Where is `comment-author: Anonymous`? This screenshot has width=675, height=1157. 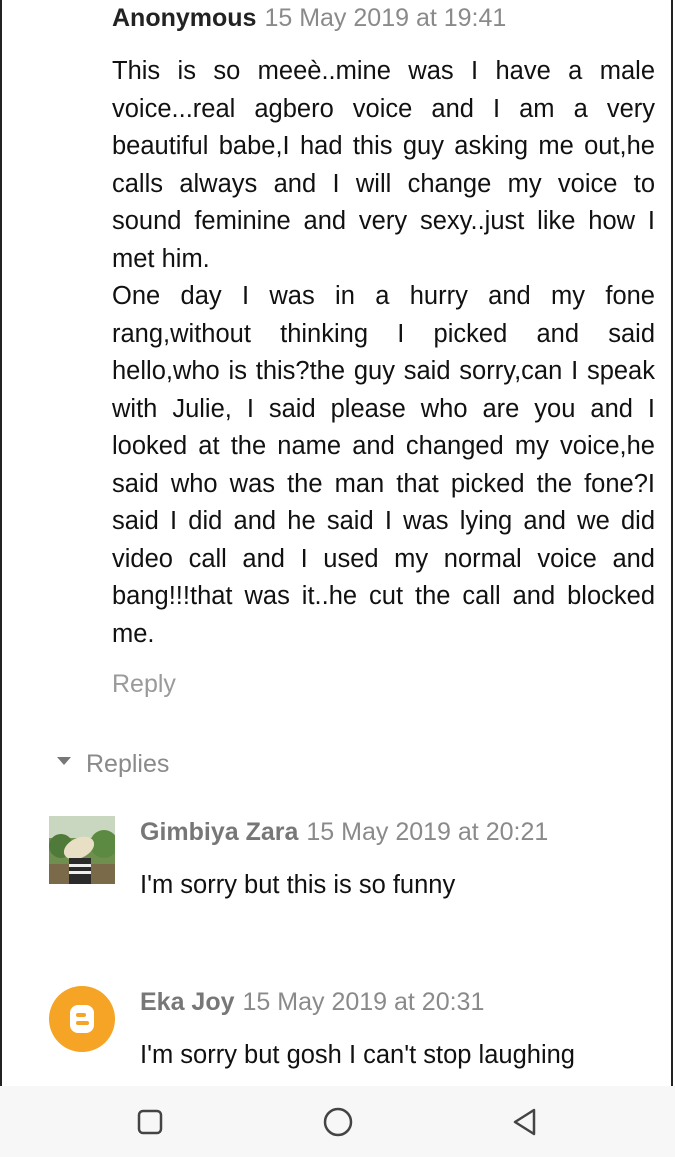
comment-author: Anonymous is located at coordinates (184, 18).